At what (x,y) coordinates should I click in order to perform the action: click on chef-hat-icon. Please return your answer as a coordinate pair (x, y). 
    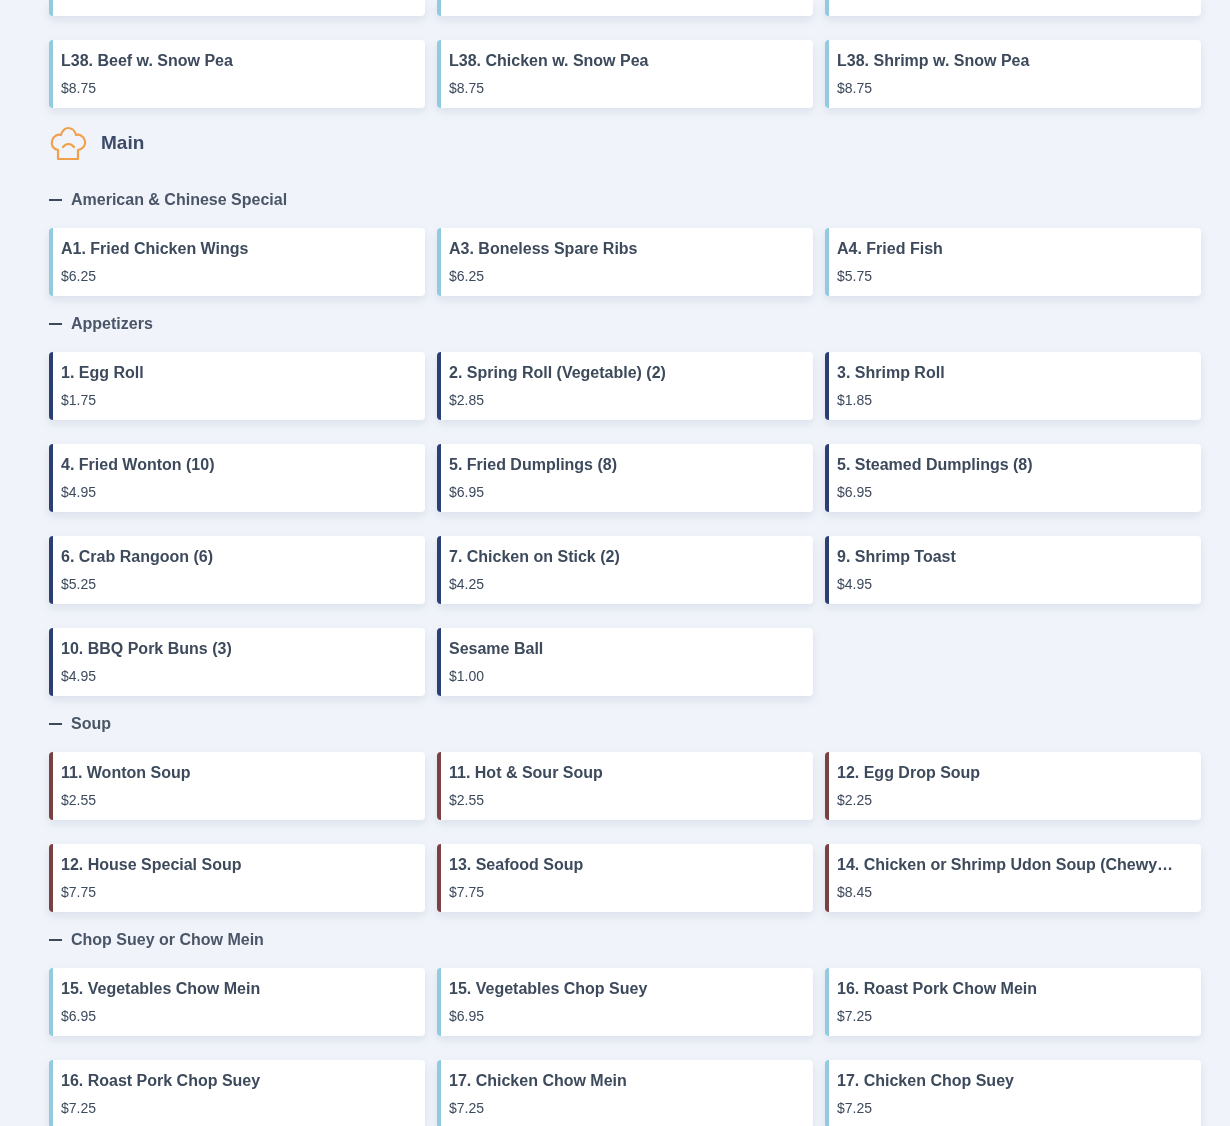
    Looking at the image, I should click on (68, 143).